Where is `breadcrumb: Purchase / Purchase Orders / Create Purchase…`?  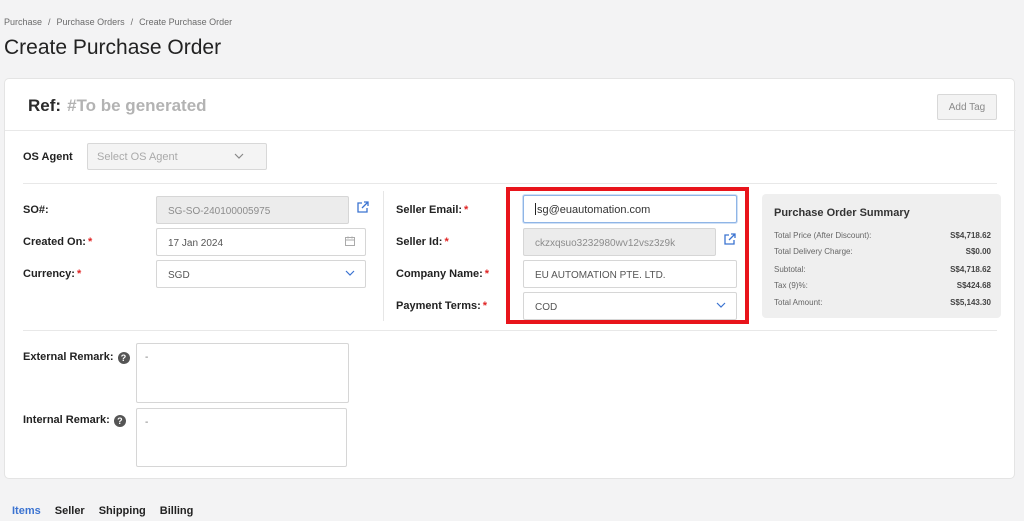
breadcrumb: Purchase / Purchase Orders / Create Purchase… is located at coordinates (118, 22).